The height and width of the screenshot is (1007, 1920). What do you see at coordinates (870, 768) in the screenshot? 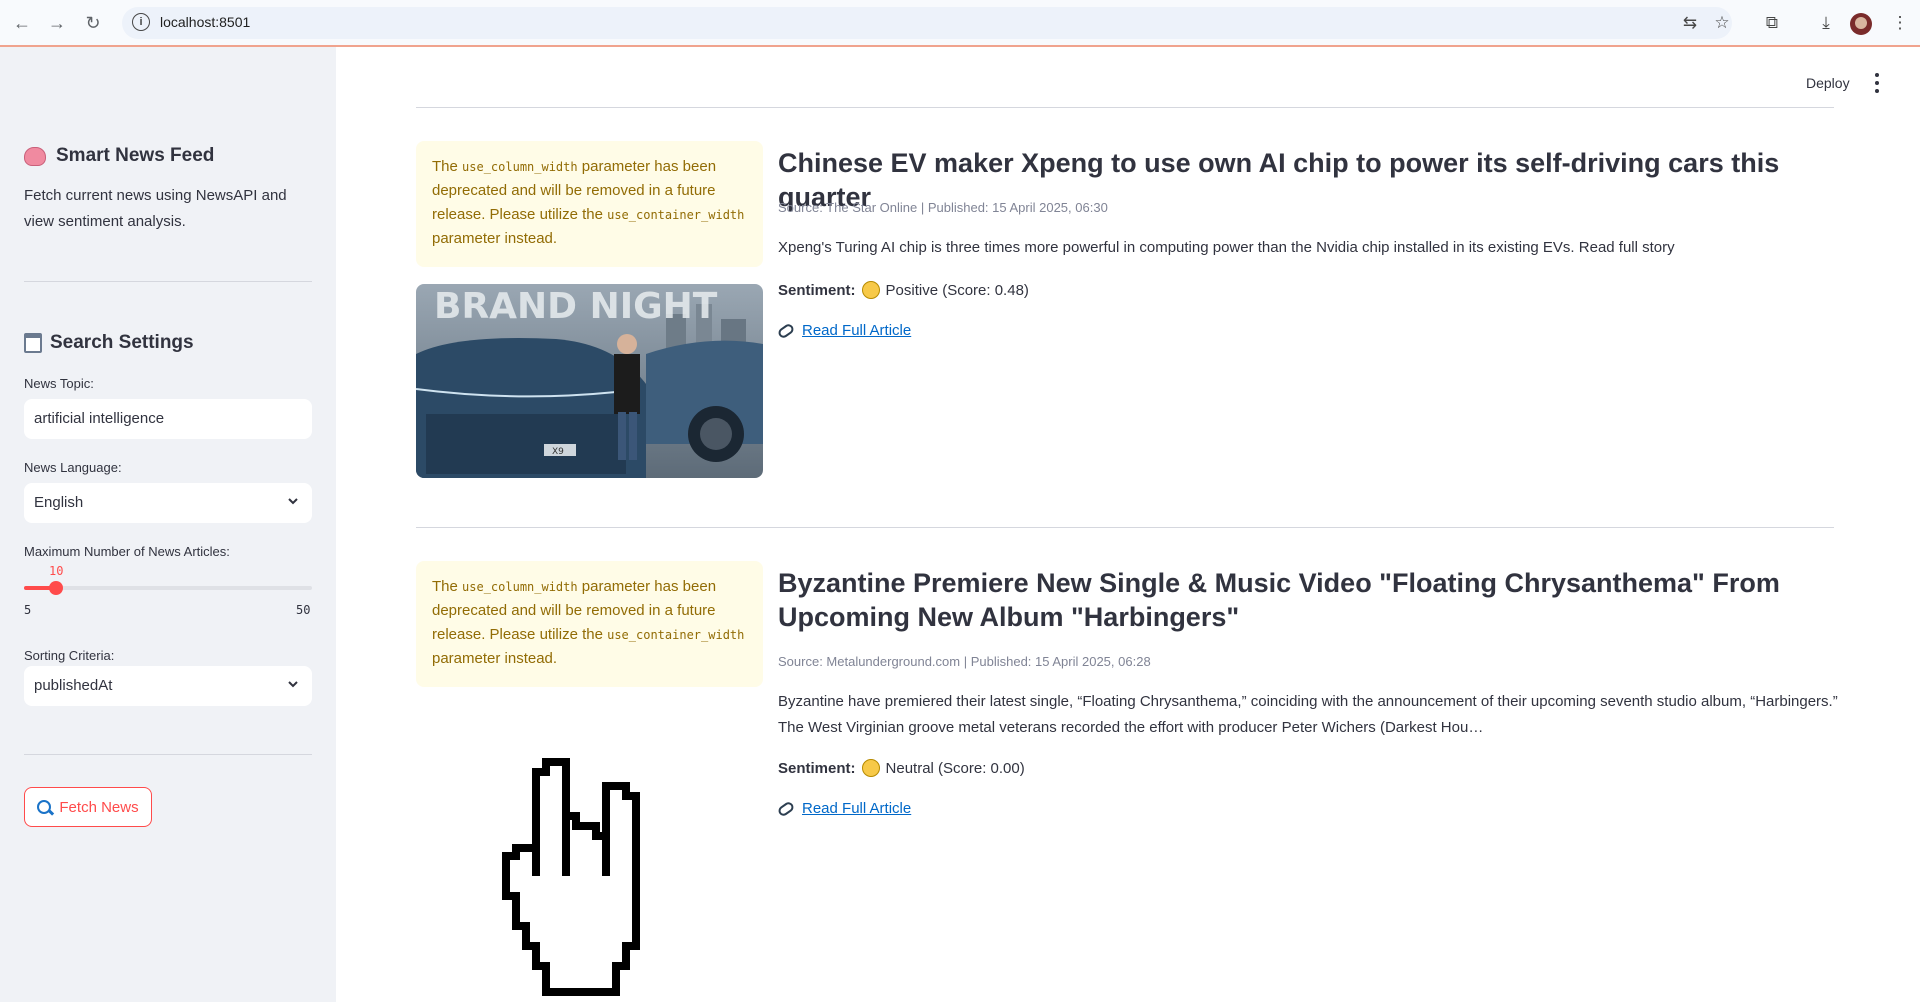
I see `smiley-neutral-icon` at bounding box center [870, 768].